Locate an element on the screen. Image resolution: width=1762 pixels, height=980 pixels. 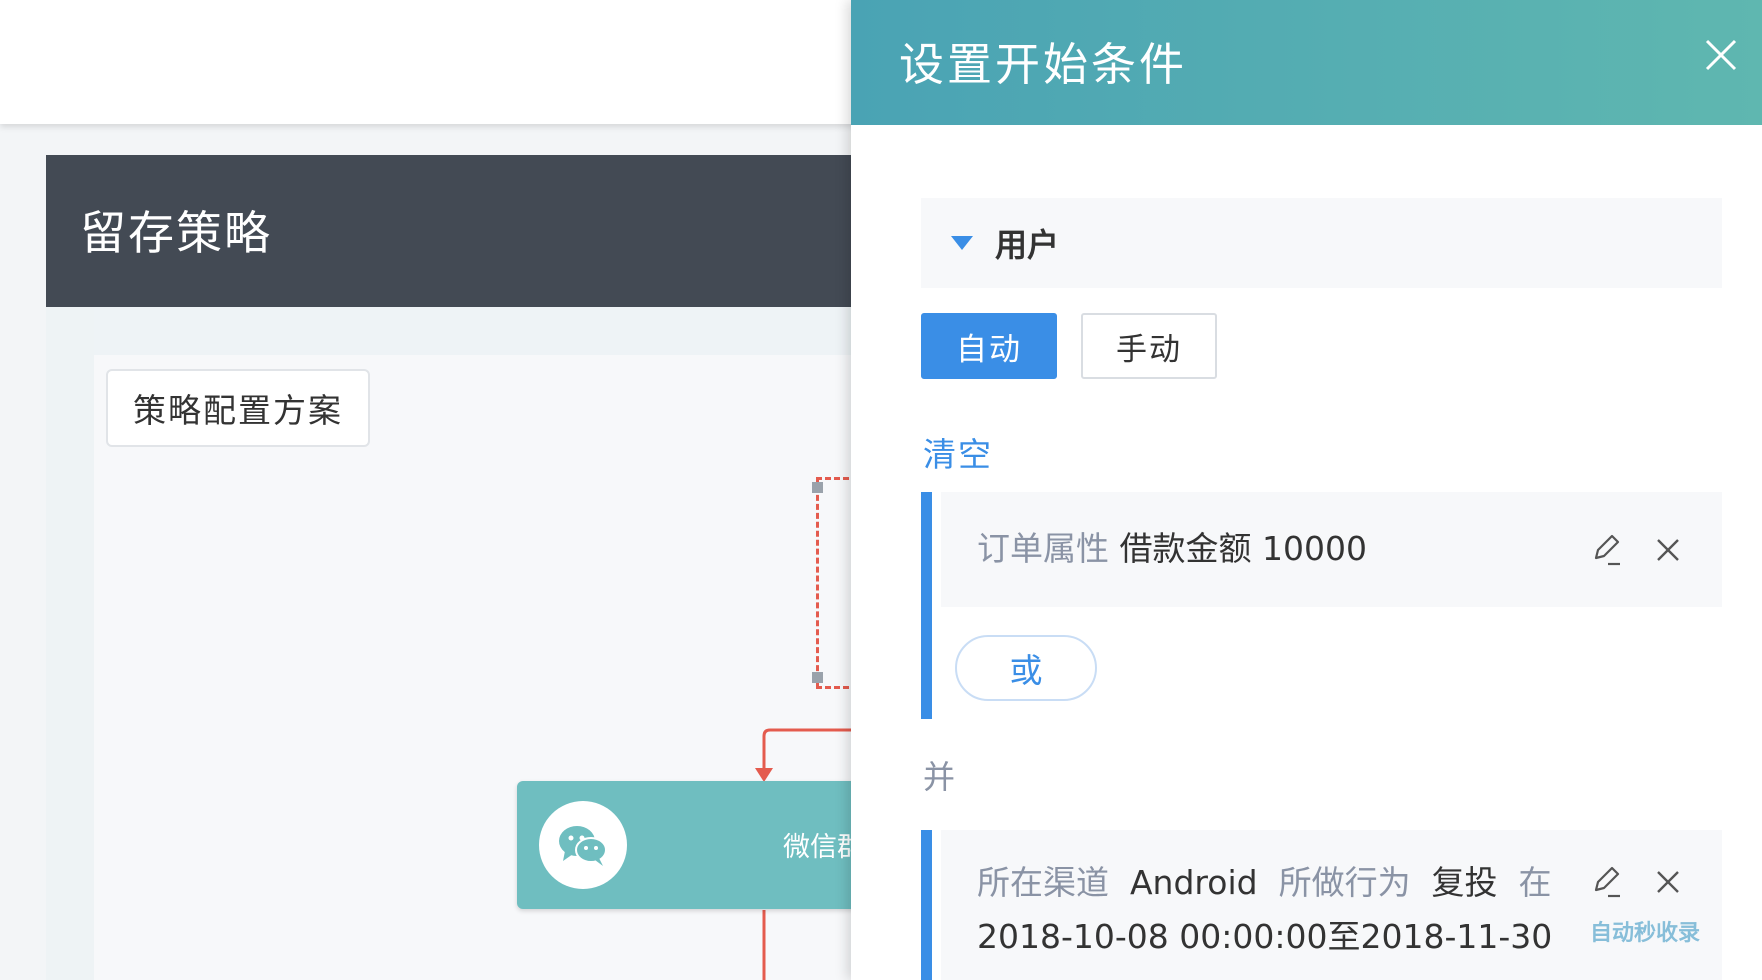
time-label: 在 is located at coordinates (1535, 882).